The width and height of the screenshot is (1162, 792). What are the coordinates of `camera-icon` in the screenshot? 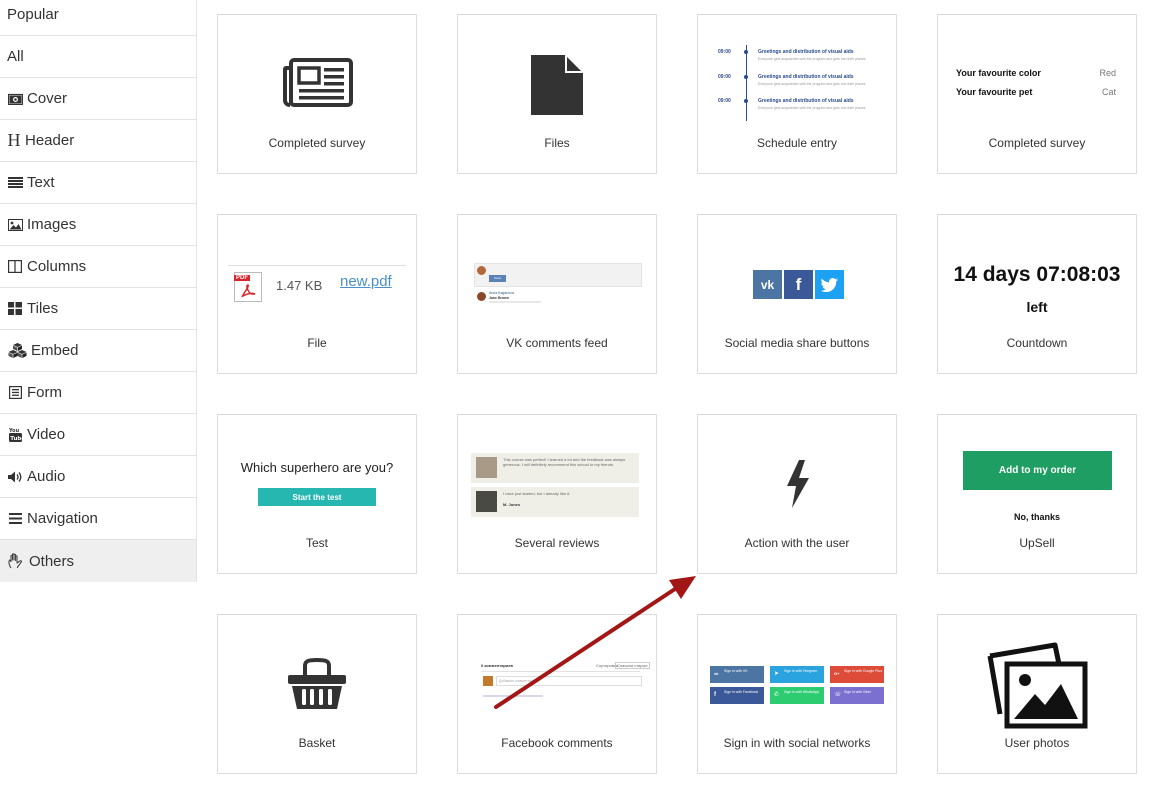 It's located at (15, 99).